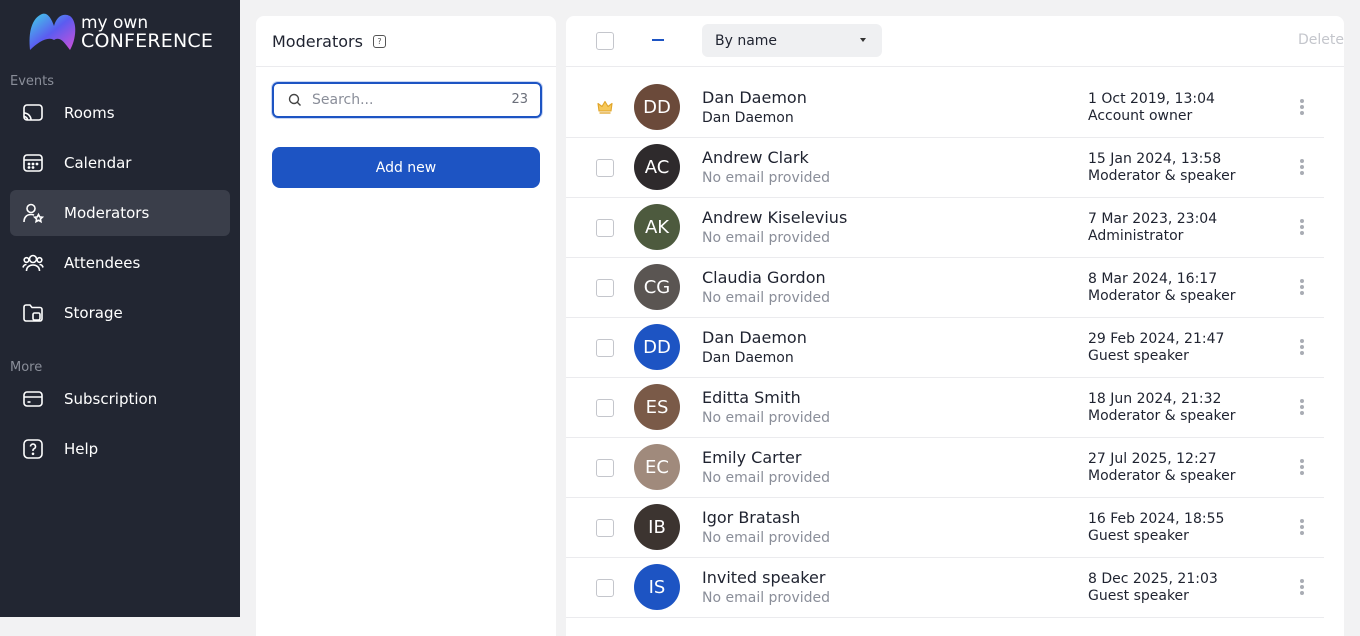  Describe the element at coordinates (81, 449) in the screenshot. I see `sidebar-item-label: Help` at that location.